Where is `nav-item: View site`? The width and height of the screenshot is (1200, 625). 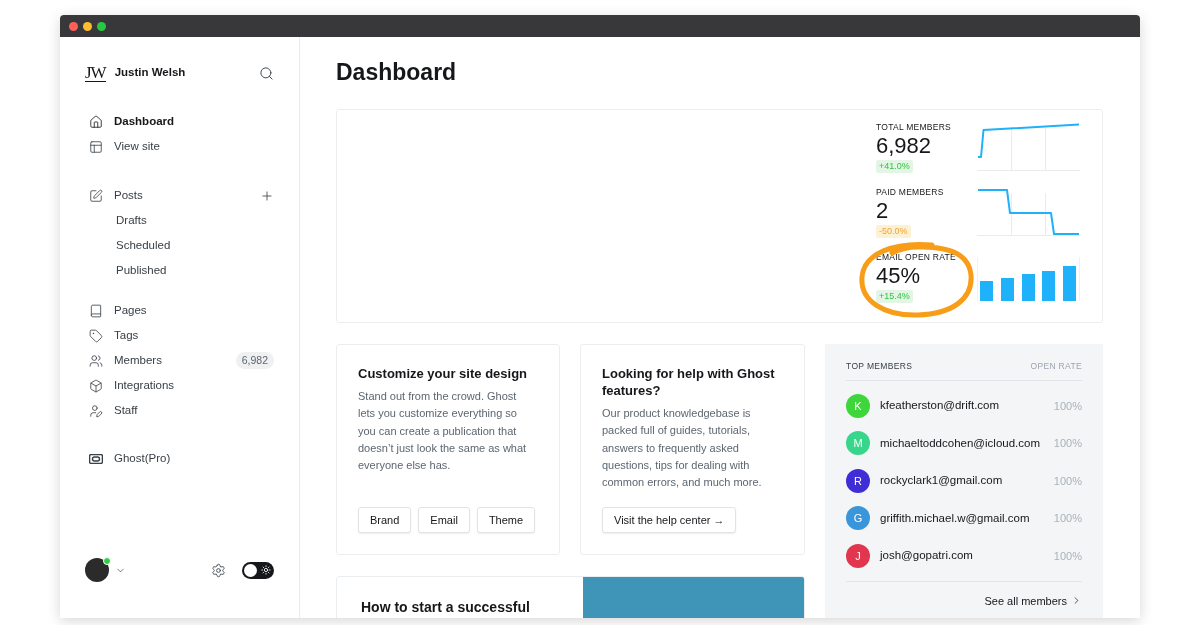
nav-item: View site is located at coordinates (179, 146).